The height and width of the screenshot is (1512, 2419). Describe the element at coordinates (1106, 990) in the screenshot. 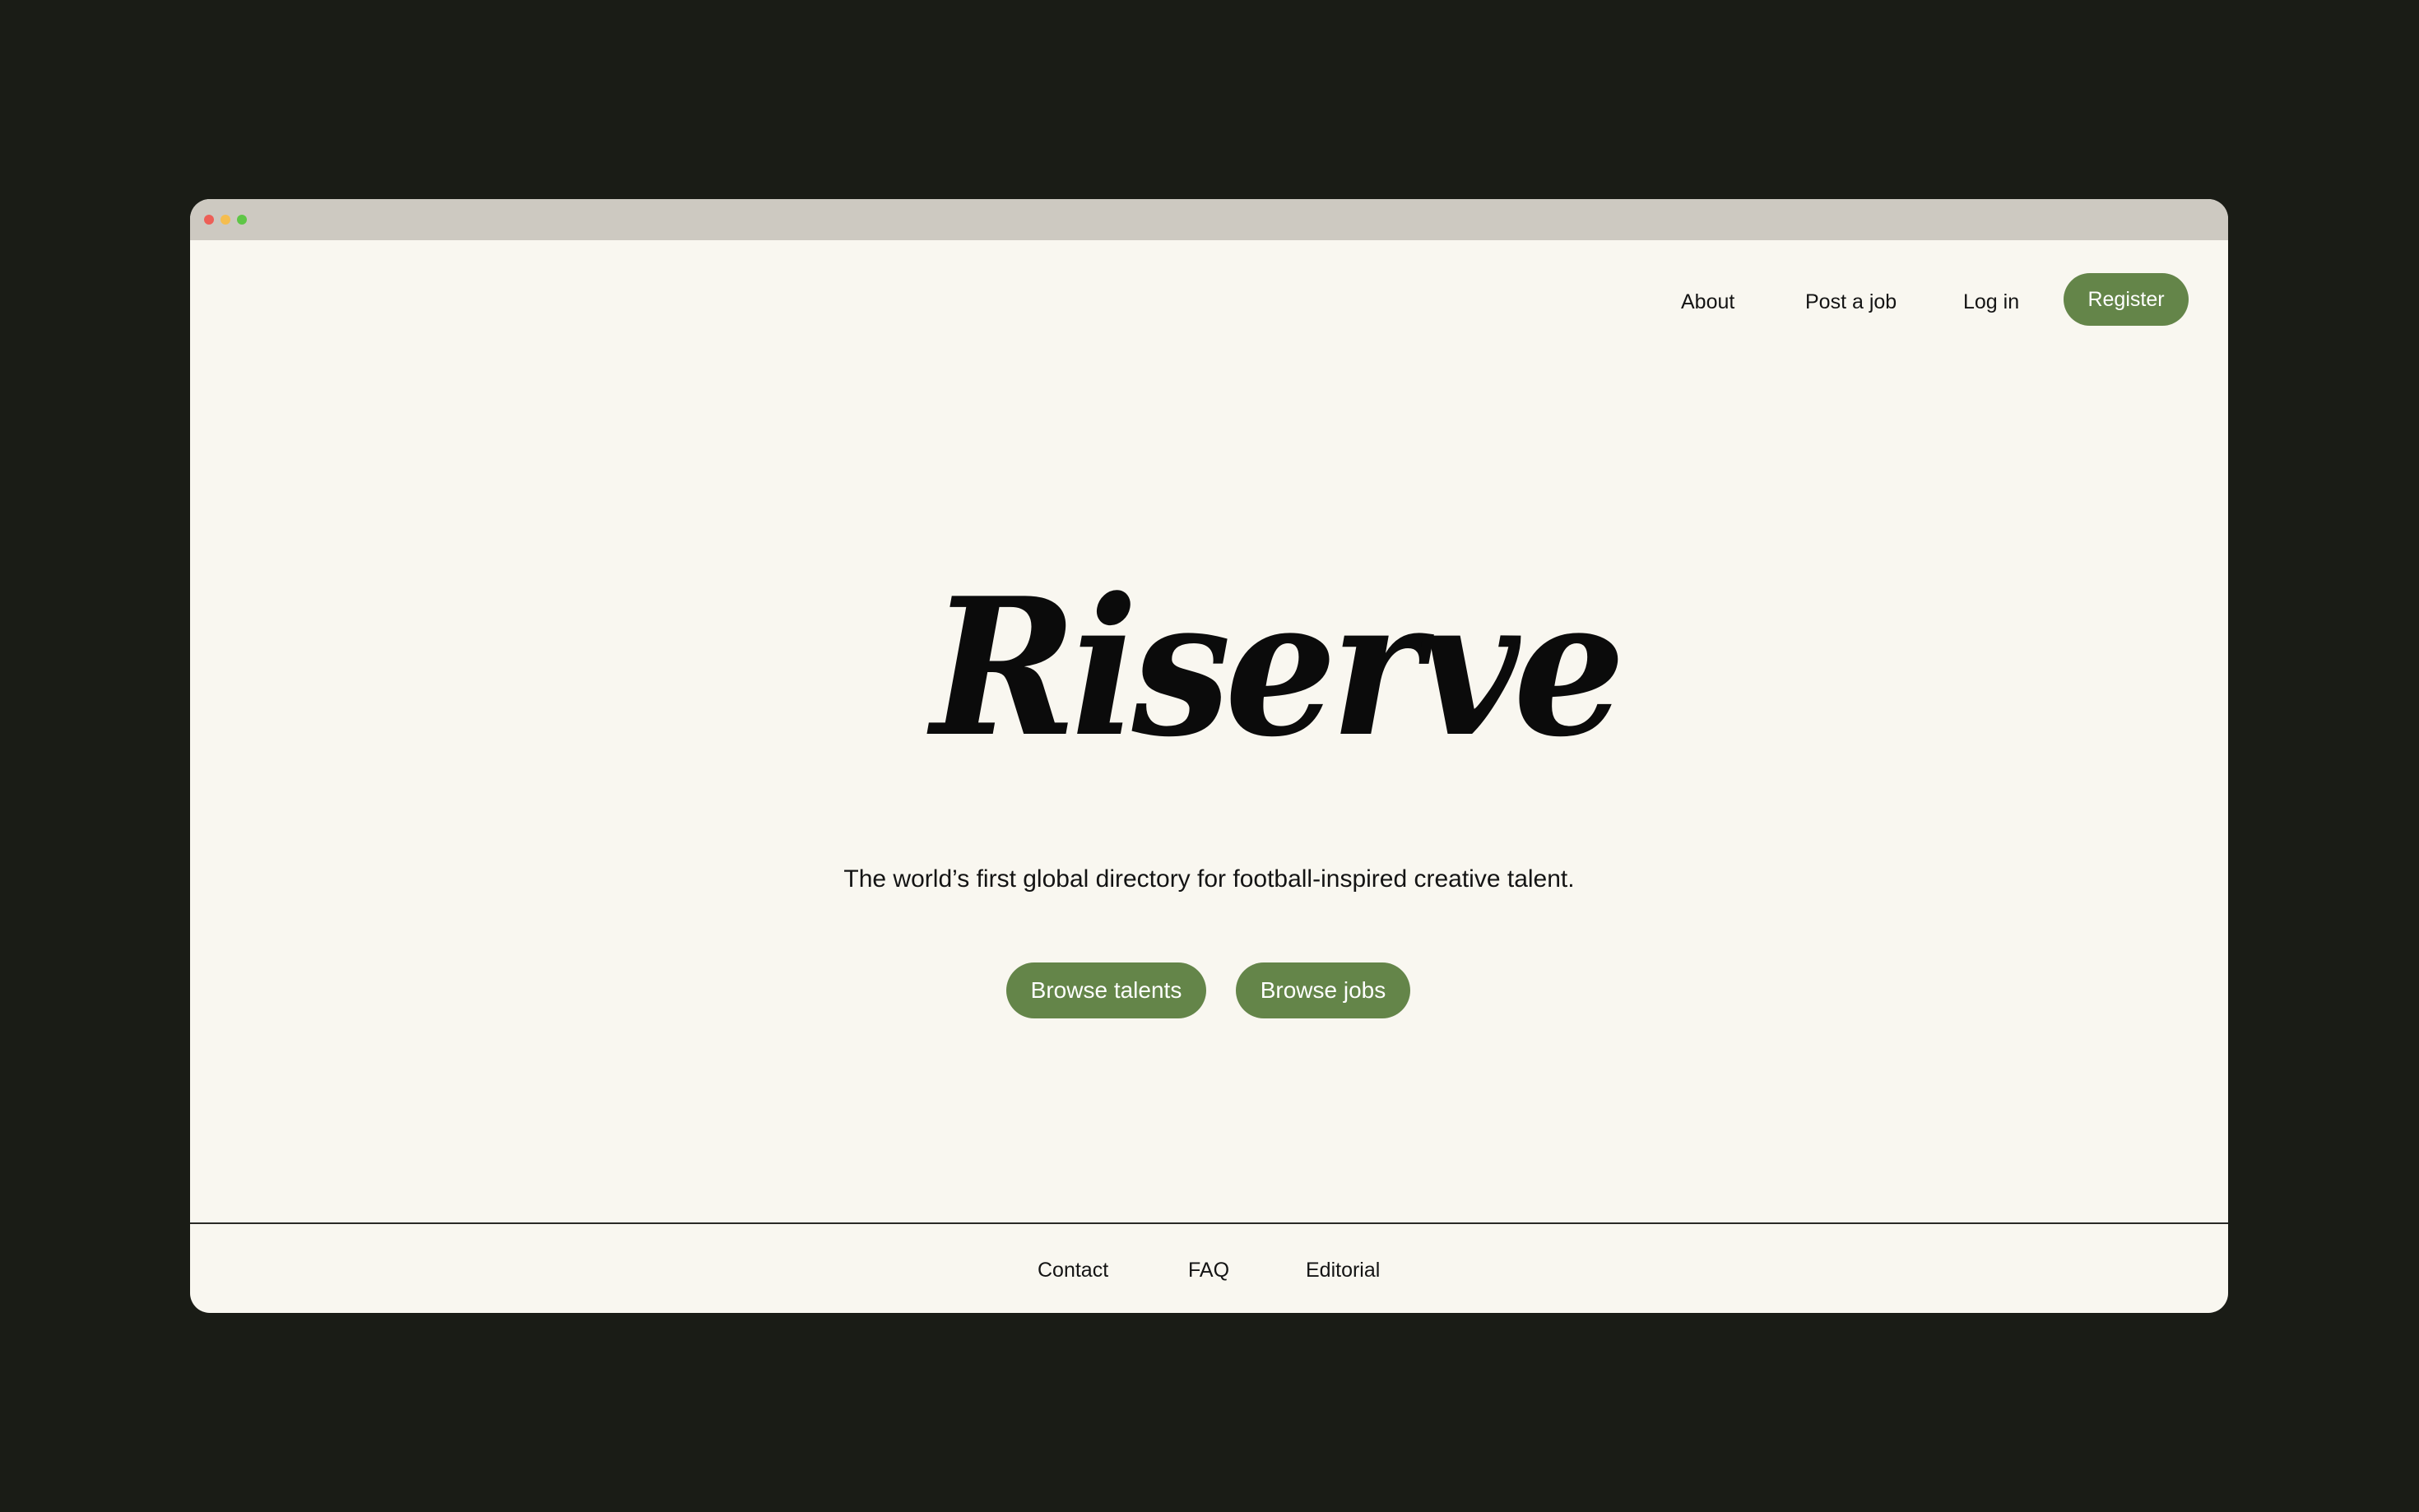

I see `browse-talents-button: Browse talents` at that location.